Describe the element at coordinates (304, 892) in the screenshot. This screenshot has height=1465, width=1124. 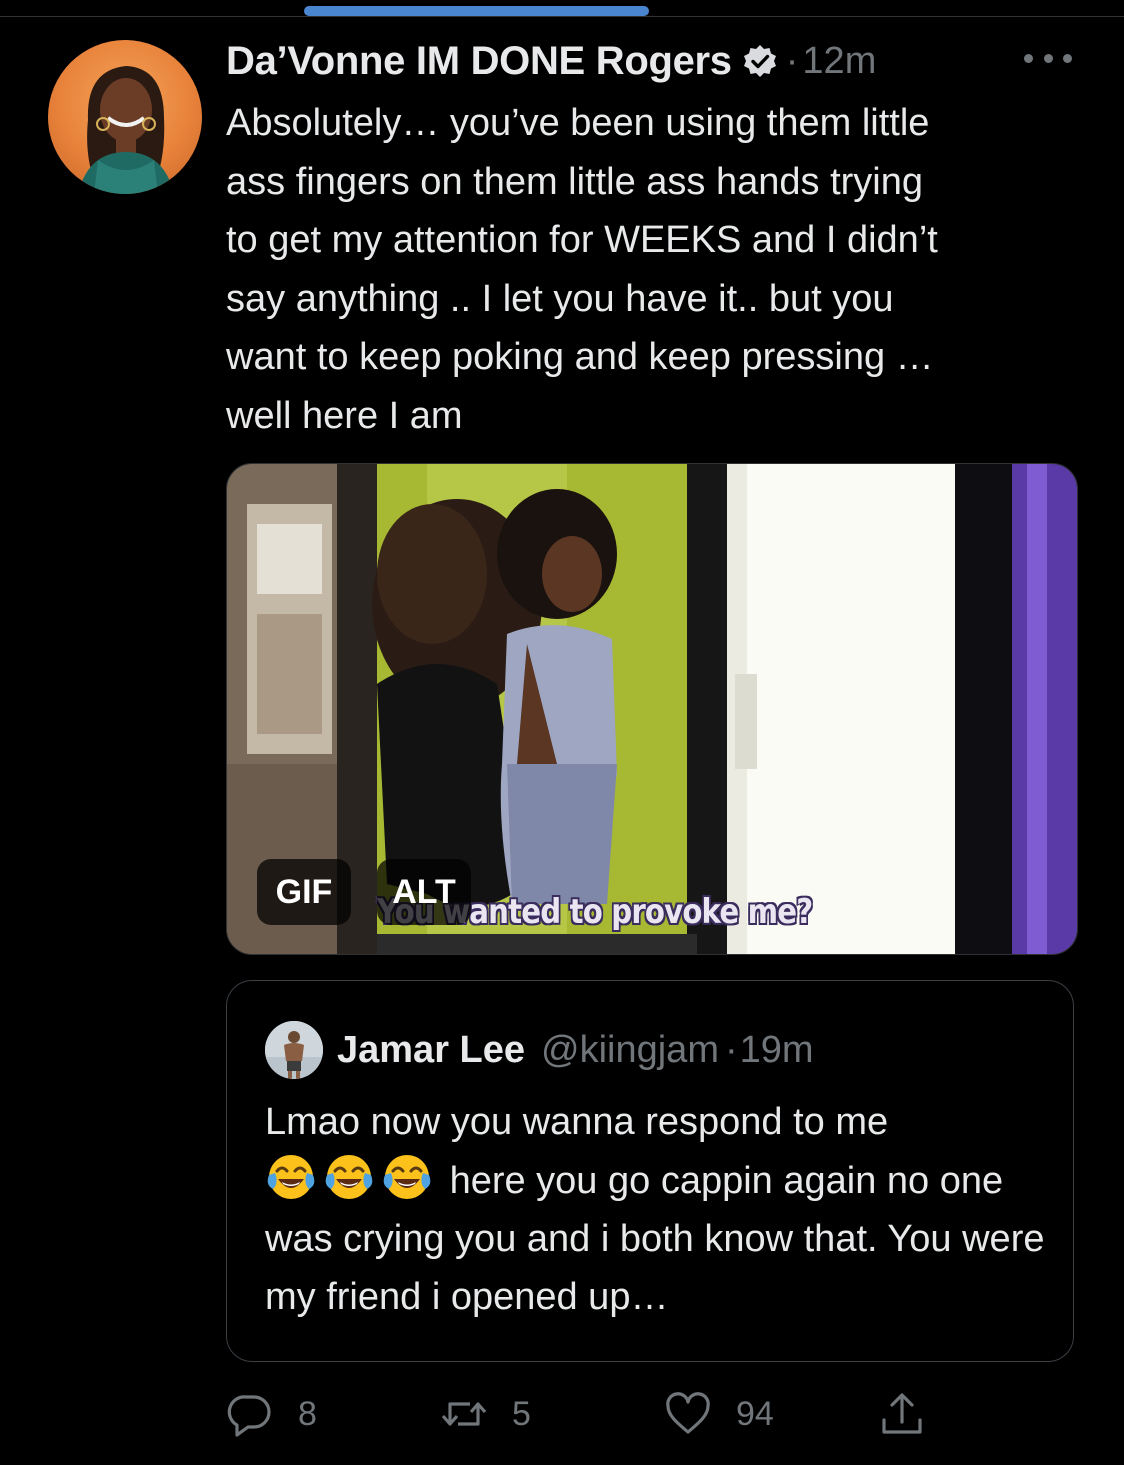
I see `gif-badge: GIF` at that location.